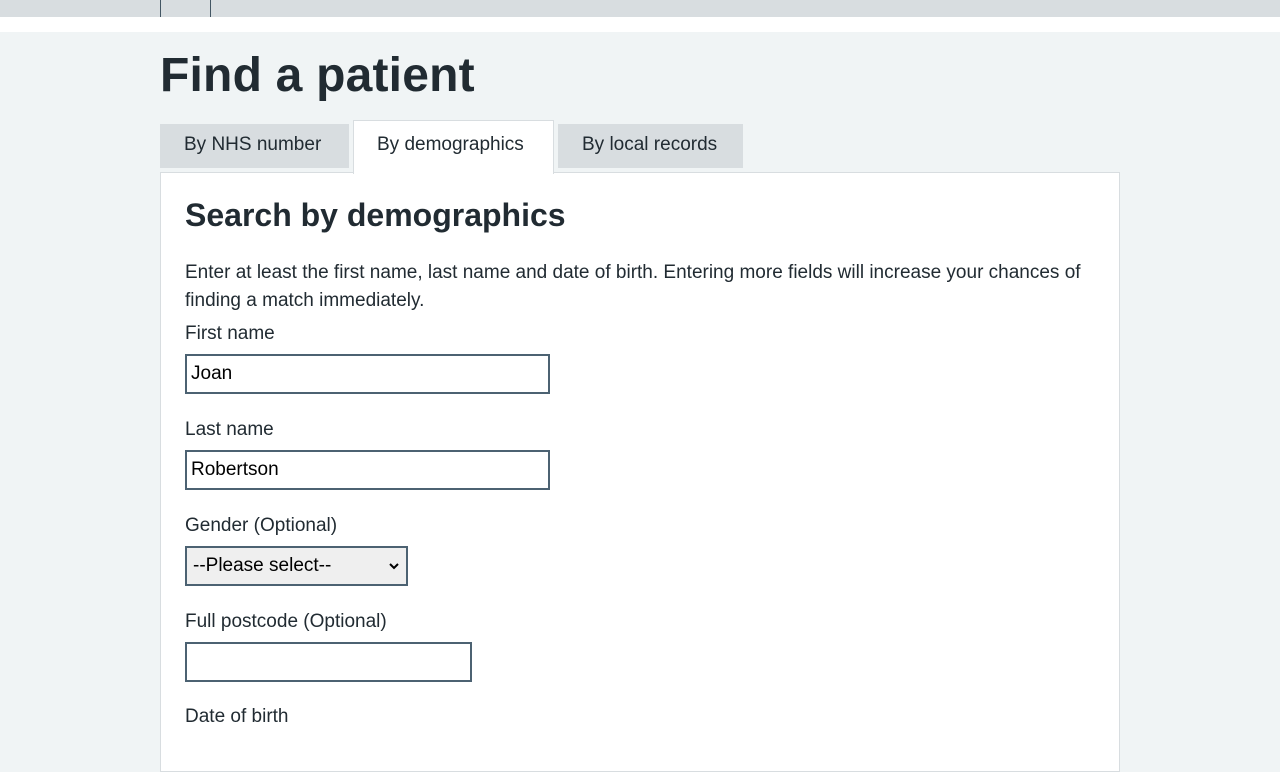  I want to click on last-name-label: Last name, so click(229, 429).